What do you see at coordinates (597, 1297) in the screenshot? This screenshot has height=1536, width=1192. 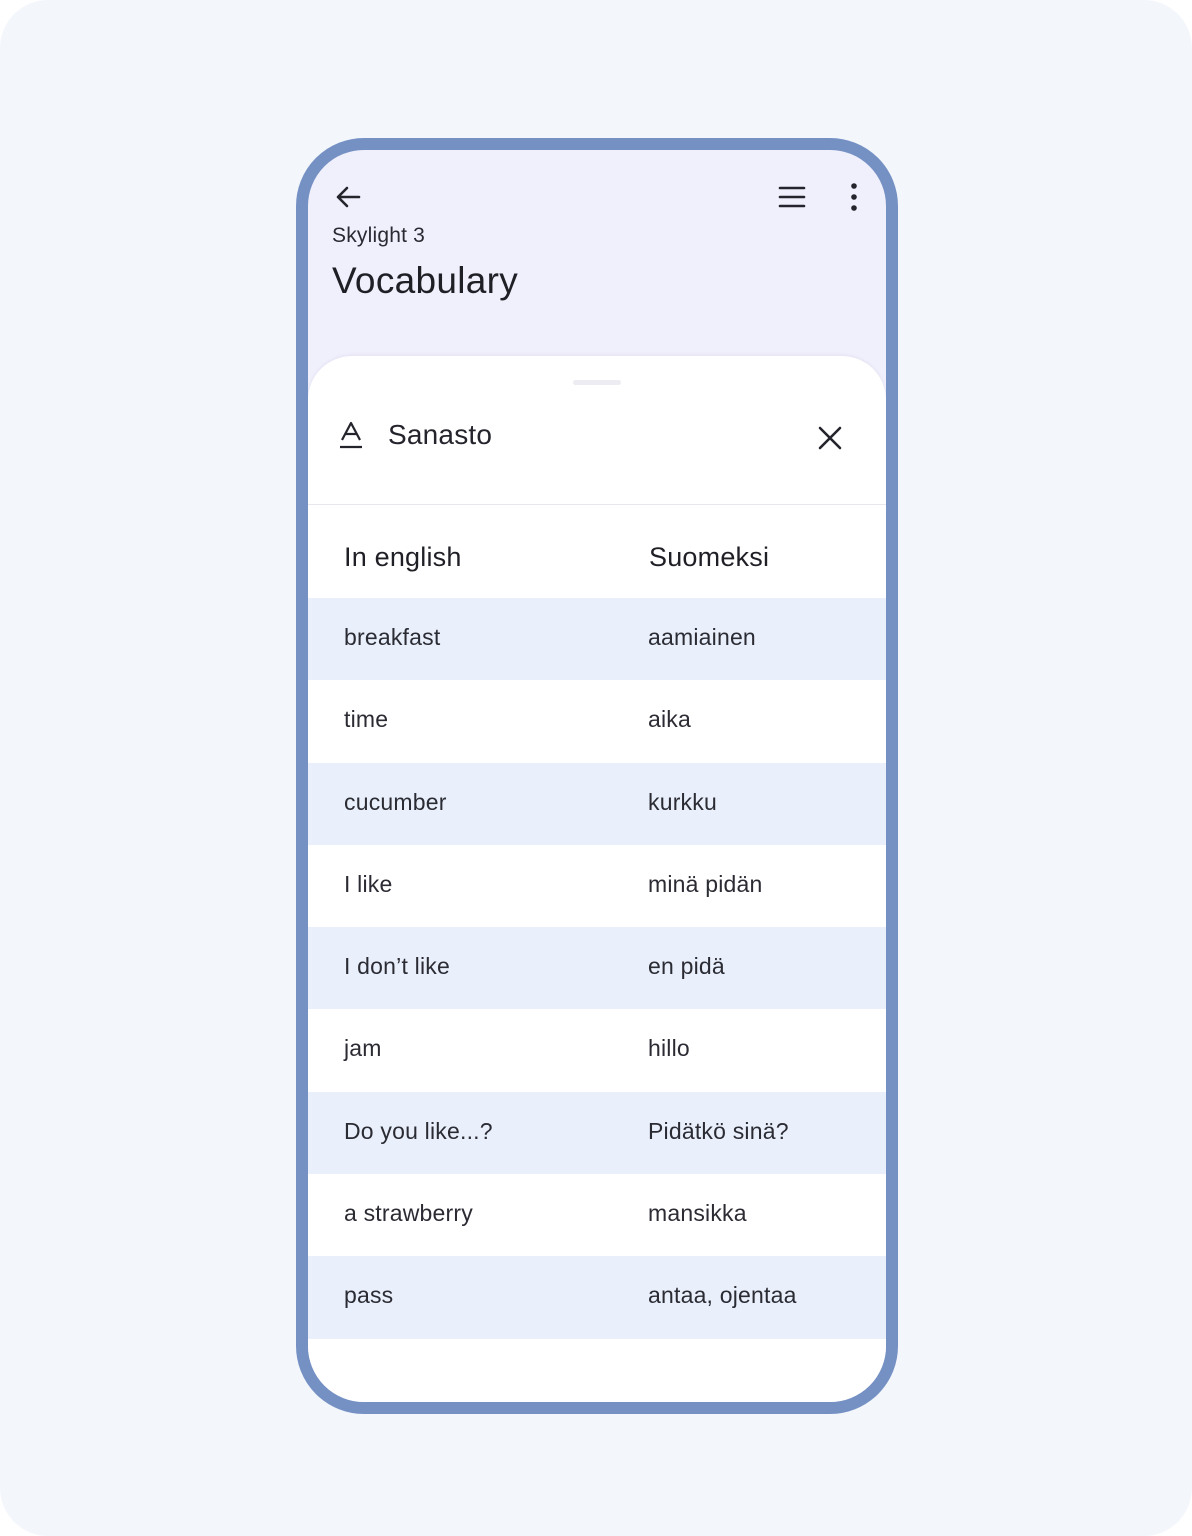 I see `table-row: pass antaa, ojentaa` at bounding box center [597, 1297].